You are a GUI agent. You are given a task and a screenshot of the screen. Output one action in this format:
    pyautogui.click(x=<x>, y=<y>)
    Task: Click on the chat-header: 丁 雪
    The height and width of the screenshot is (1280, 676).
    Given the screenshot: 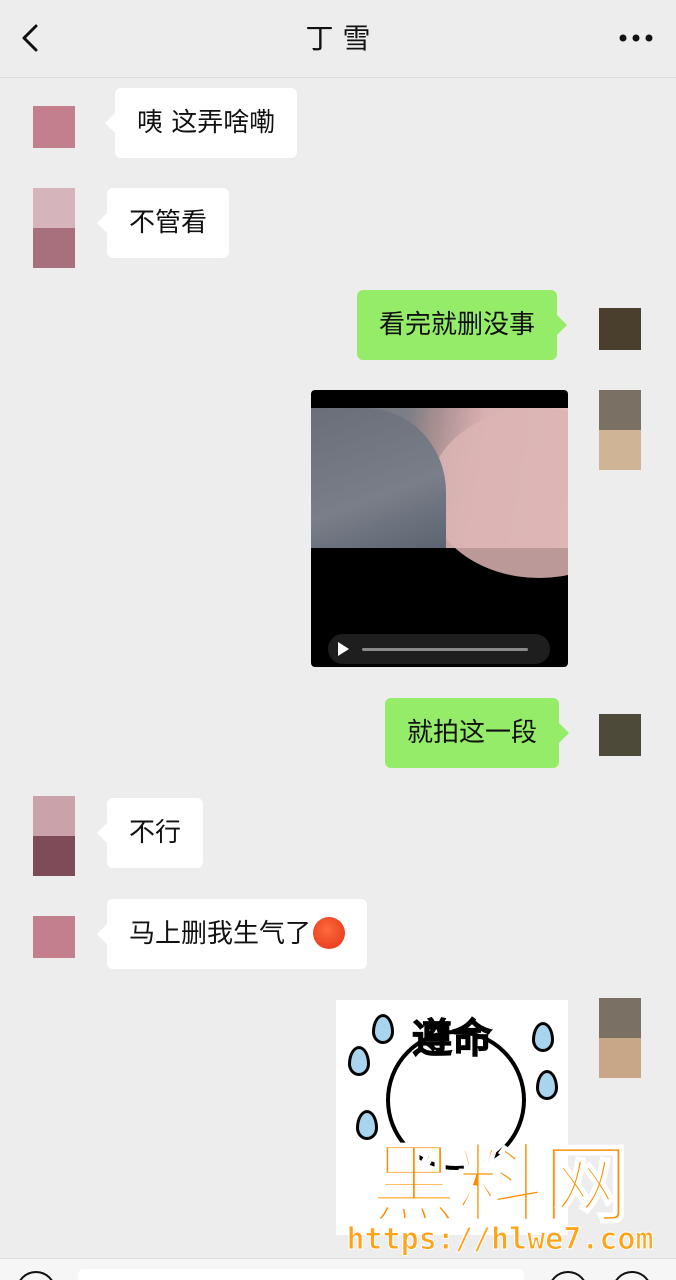 What is the action you would take?
    pyautogui.click(x=338, y=39)
    